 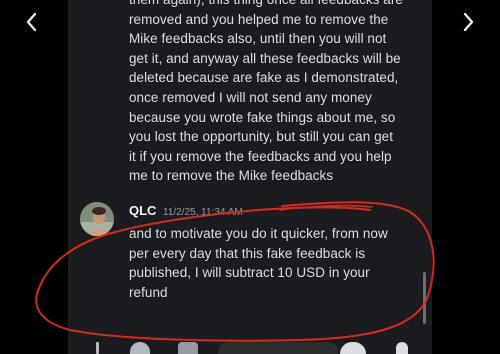 I want to click on message-author: QLC, so click(x=142, y=210).